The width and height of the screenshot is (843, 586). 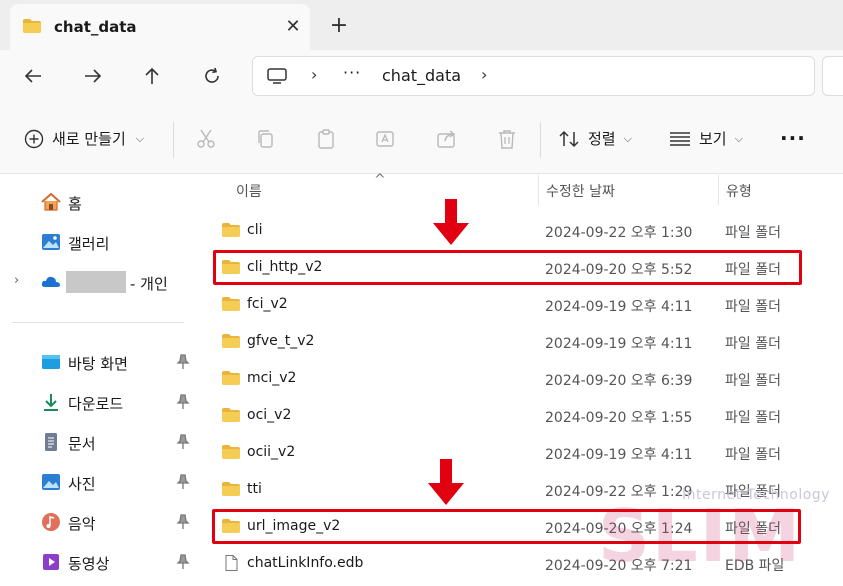 I want to click on gallery-icon, so click(x=51, y=242).